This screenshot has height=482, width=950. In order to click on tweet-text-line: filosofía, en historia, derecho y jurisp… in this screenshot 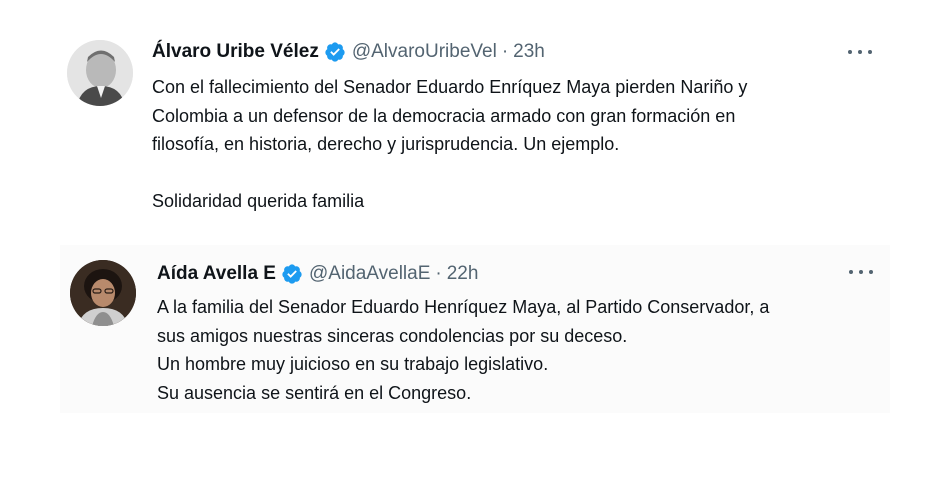, I will do `click(386, 144)`.